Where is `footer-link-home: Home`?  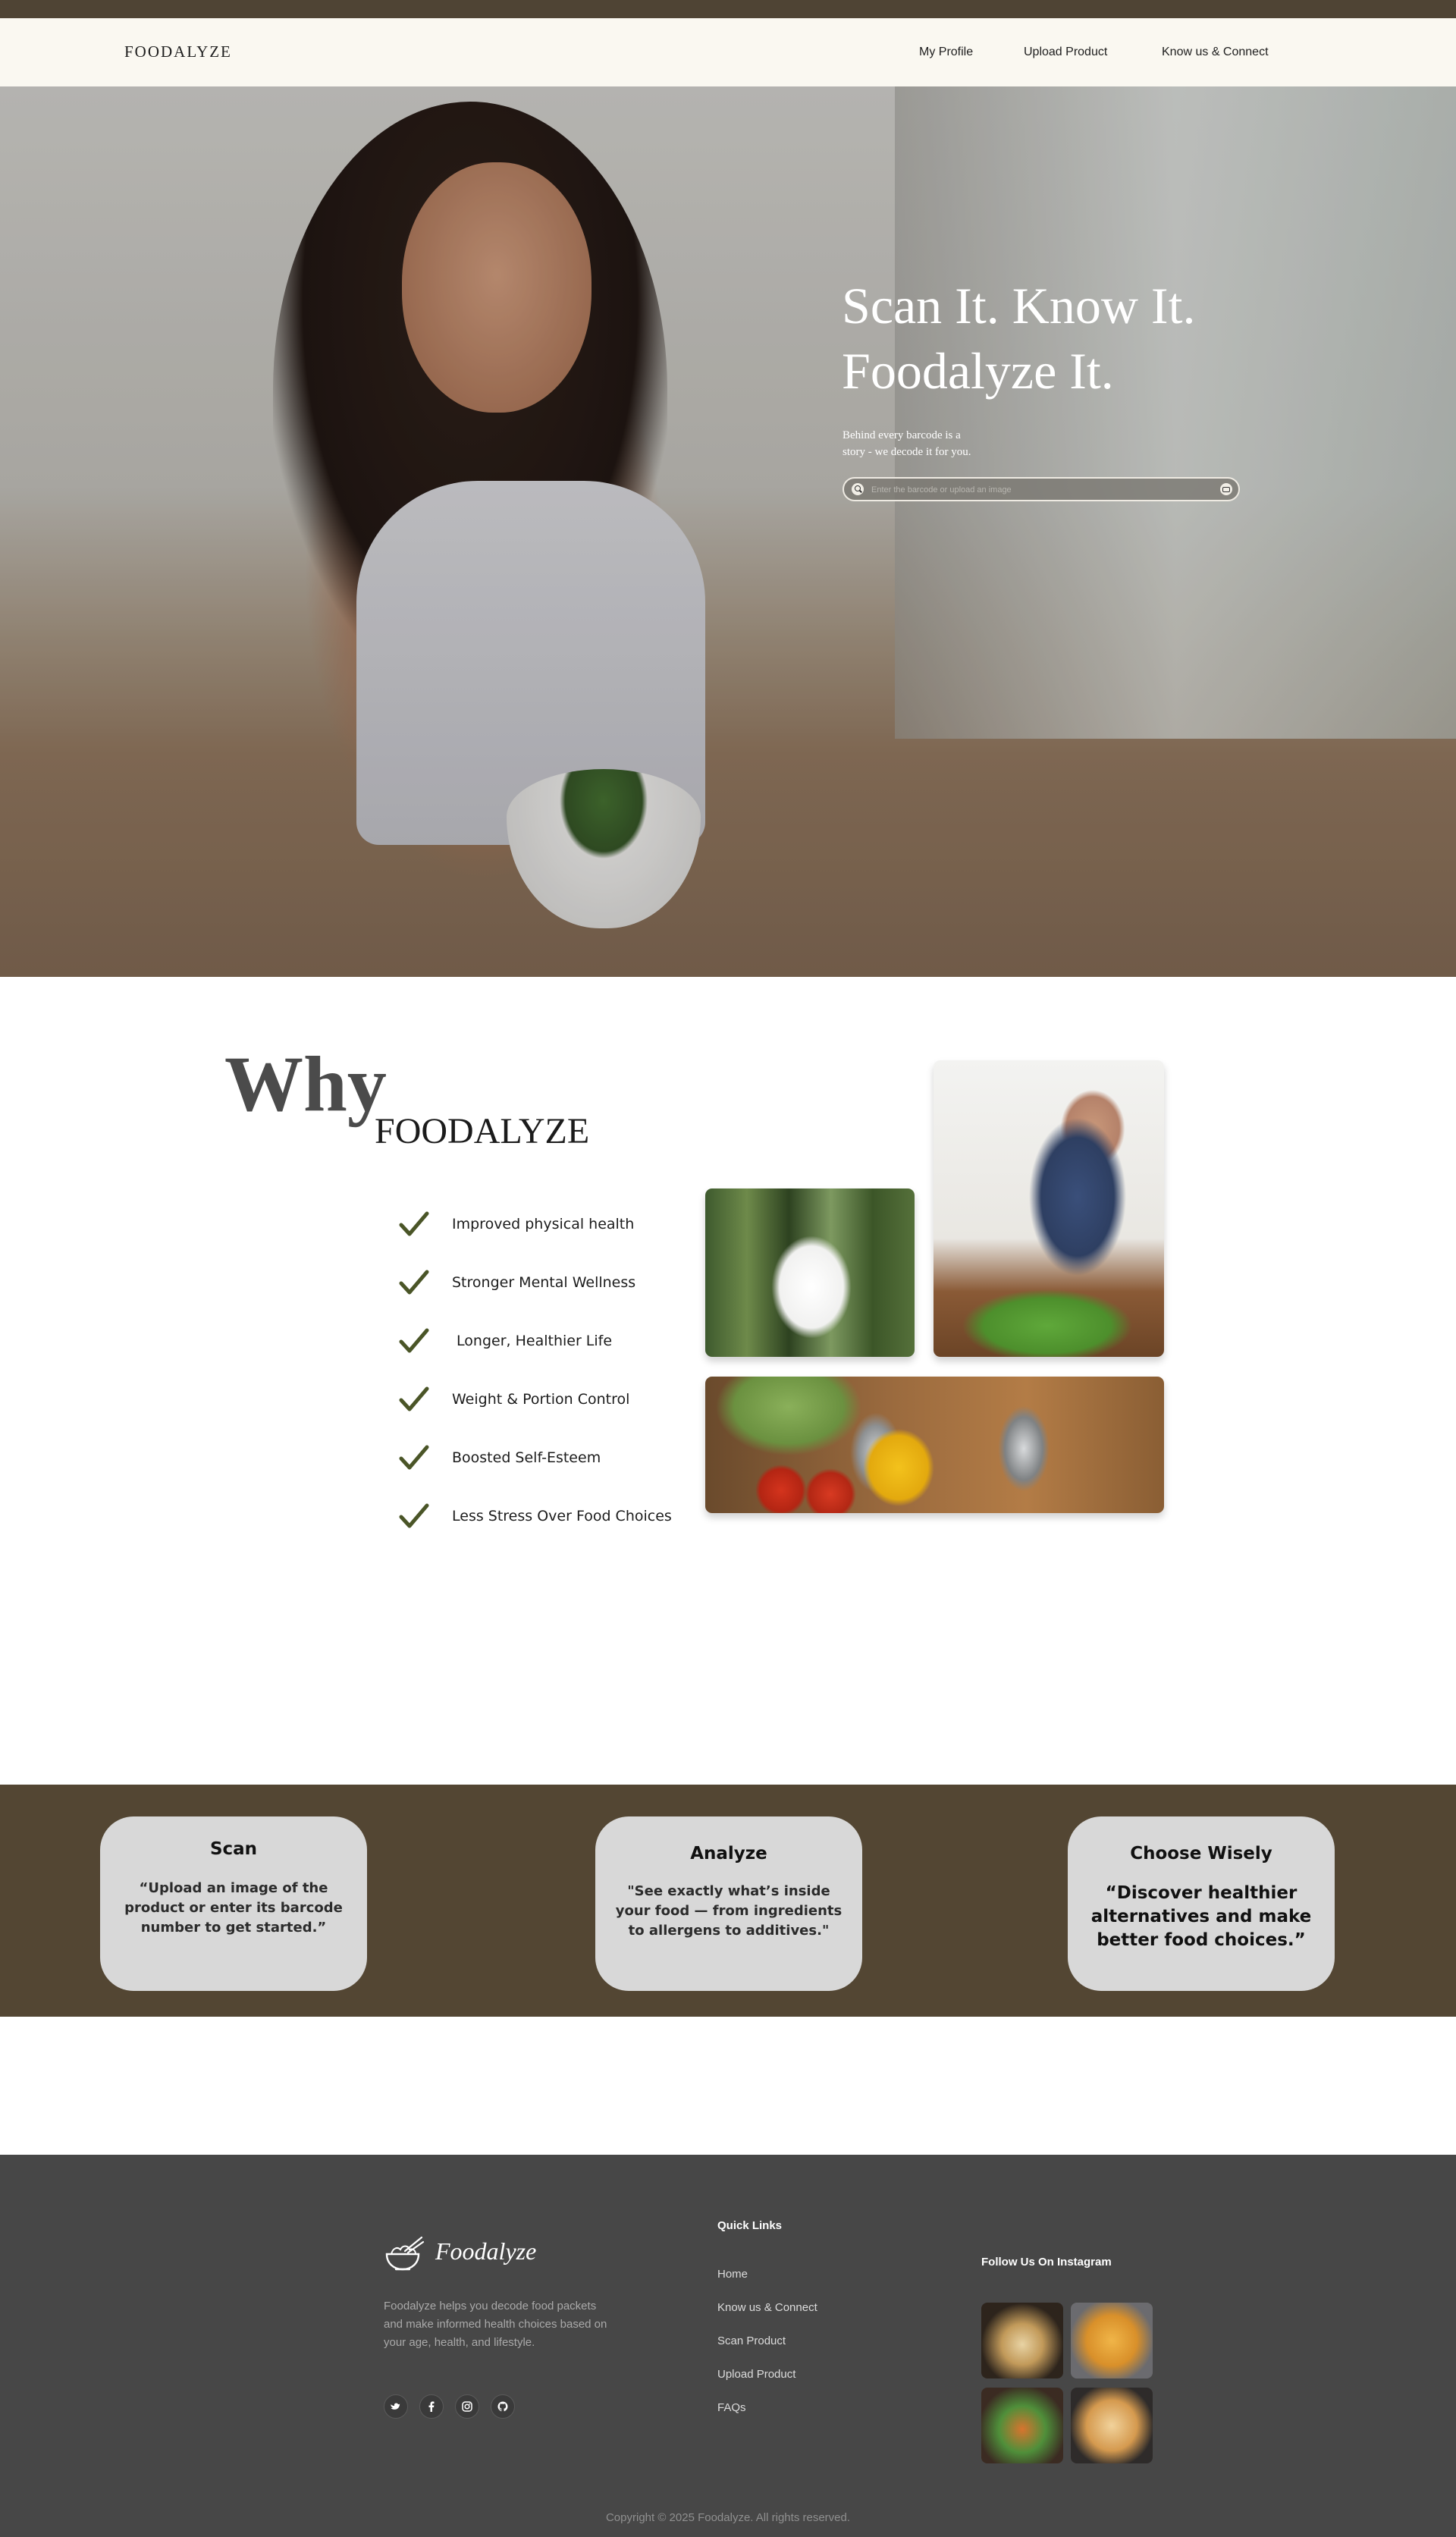
footer-link-home: Home is located at coordinates (732, 2274).